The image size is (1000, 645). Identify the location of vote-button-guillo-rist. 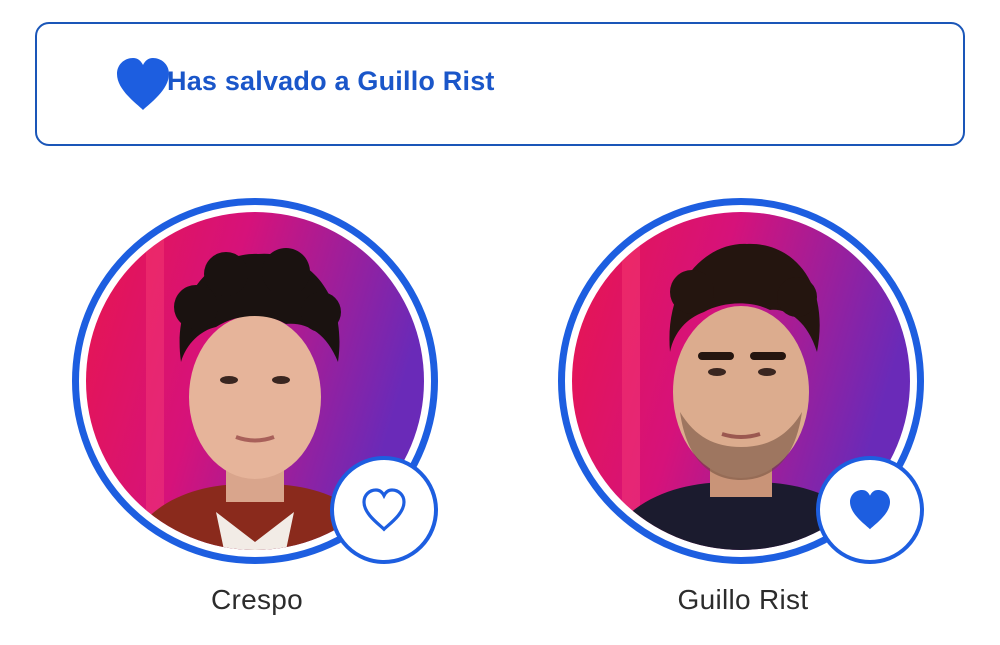
(870, 510).